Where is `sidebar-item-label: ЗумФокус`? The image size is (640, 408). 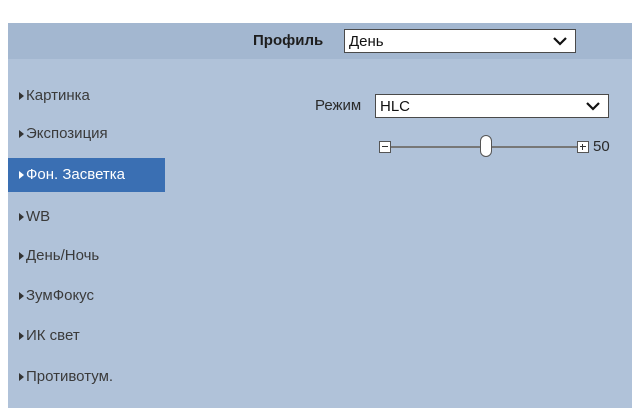 sidebar-item-label: ЗумФокус is located at coordinates (60, 295).